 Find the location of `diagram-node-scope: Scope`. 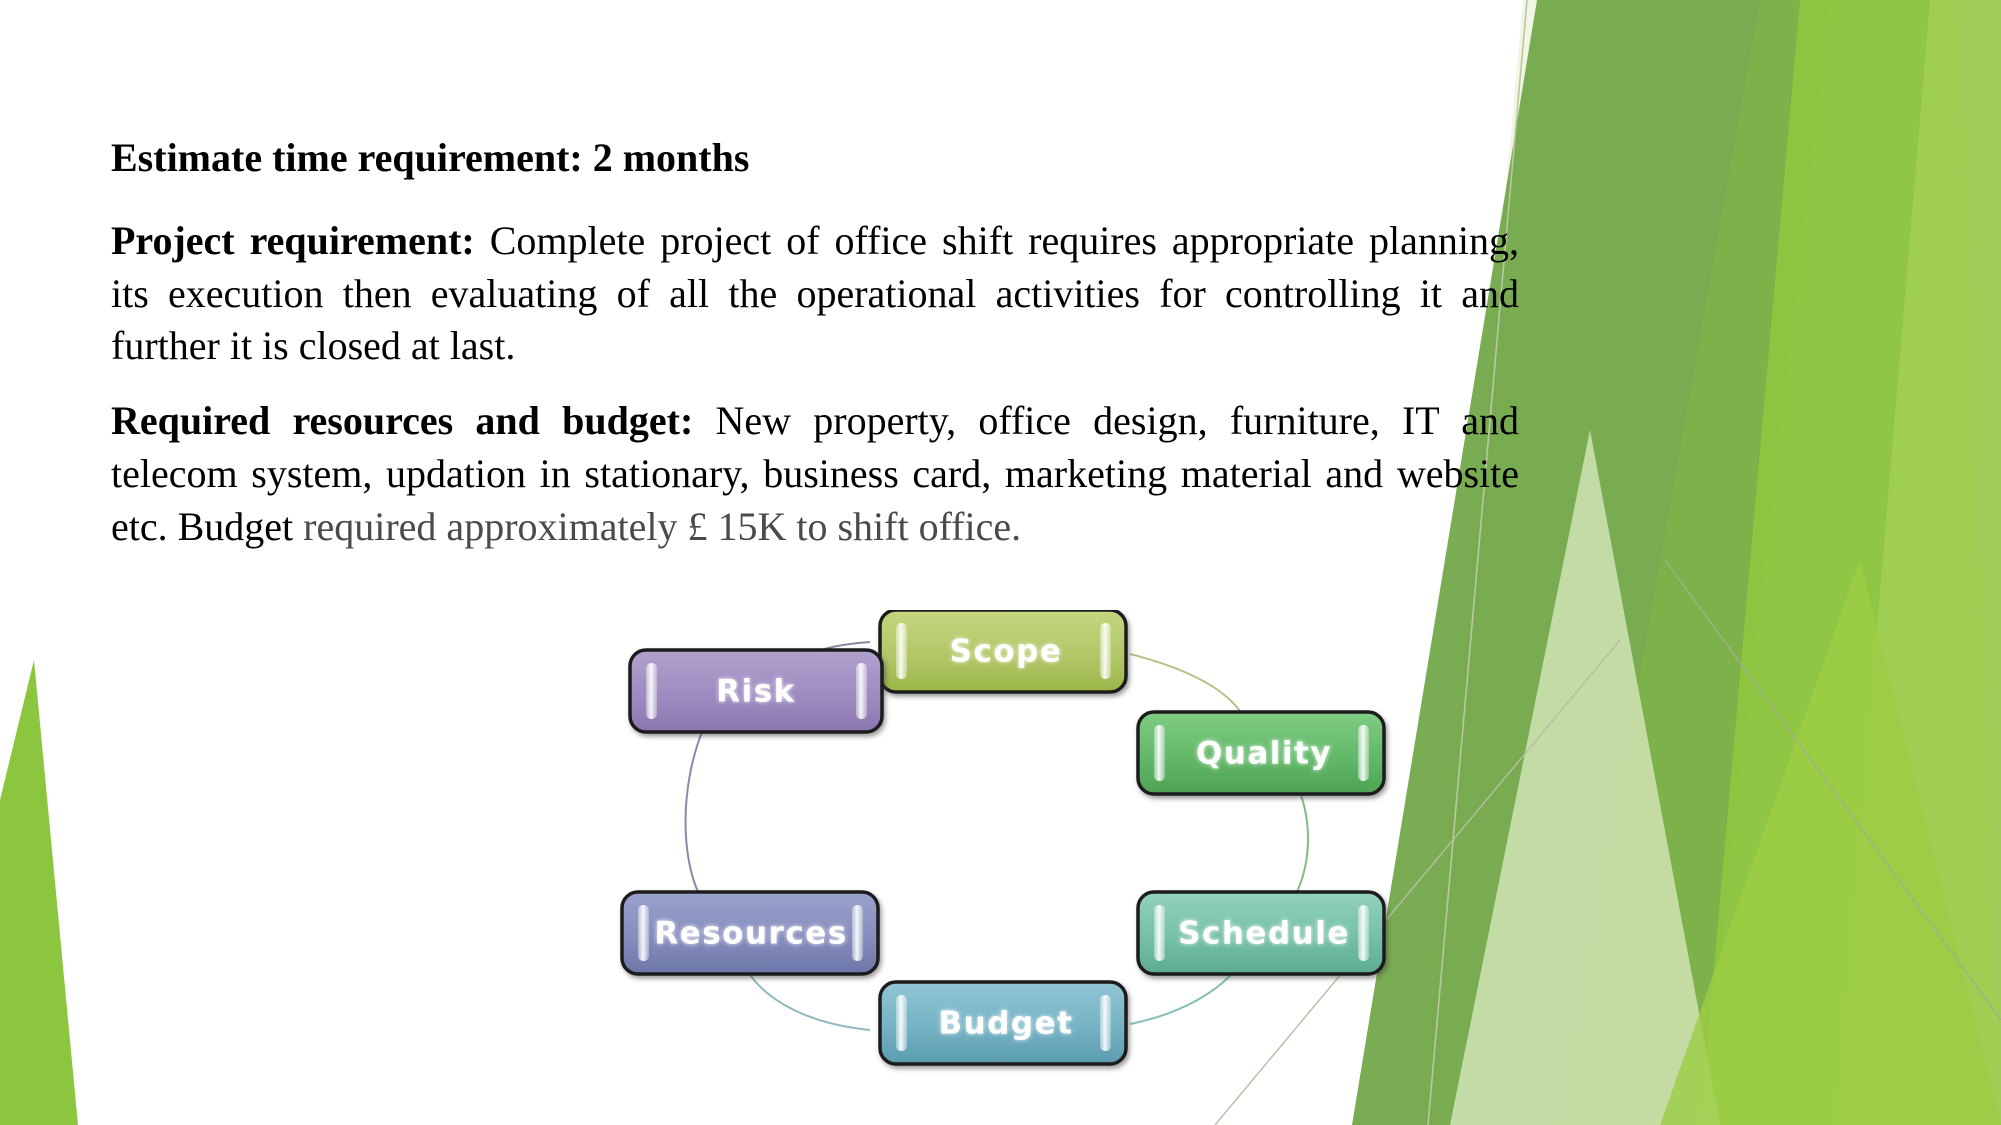

diagram-node-scope: Scope is located at coordinates (1003, 652).